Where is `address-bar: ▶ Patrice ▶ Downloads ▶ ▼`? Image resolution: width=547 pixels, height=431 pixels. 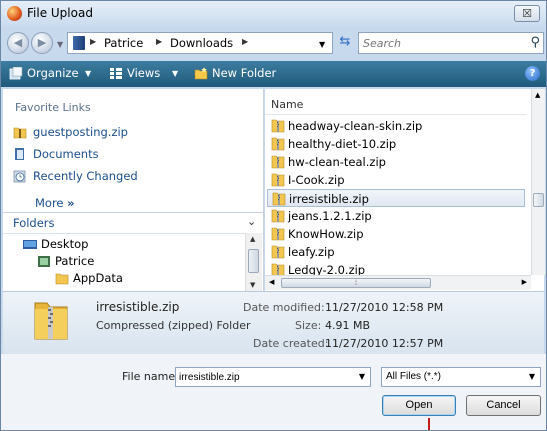
address-bar: ▶ Patrice ▶ Downloads ▶ ▼ is located at coordinates (200, 43).